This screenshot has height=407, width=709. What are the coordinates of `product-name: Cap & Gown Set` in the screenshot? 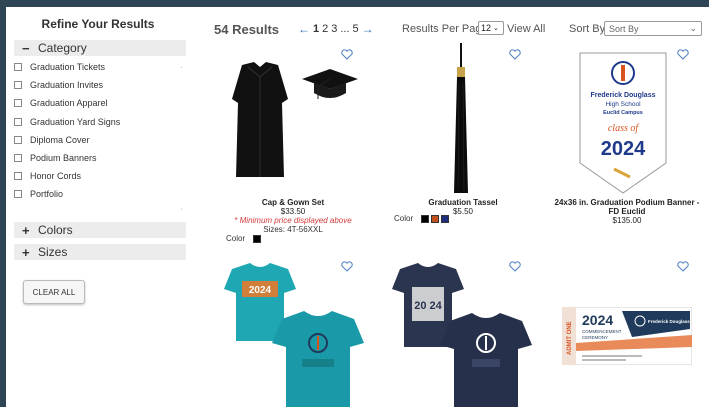 It's located at (293, 202).